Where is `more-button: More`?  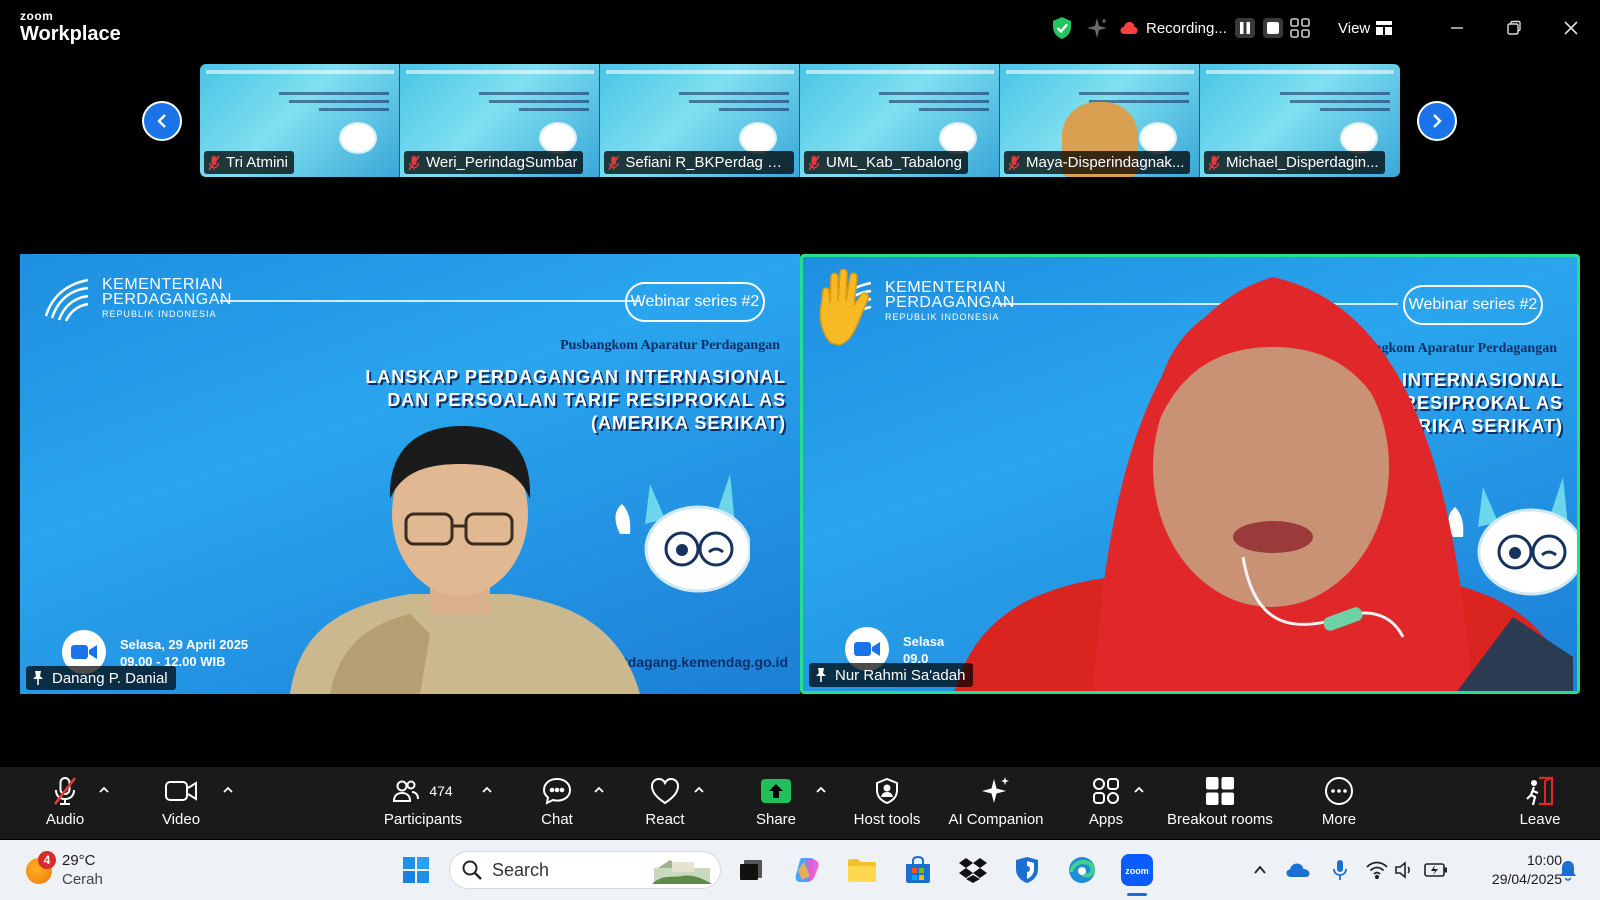
more-button: More is located at coordinates (1339, 804).